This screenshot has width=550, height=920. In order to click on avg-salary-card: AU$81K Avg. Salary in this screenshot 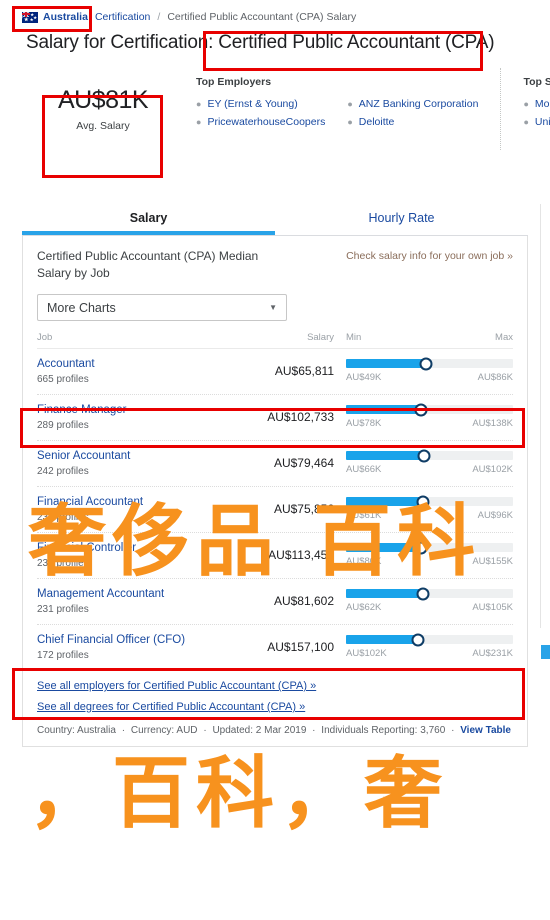, I will do `click(103, 109)`.